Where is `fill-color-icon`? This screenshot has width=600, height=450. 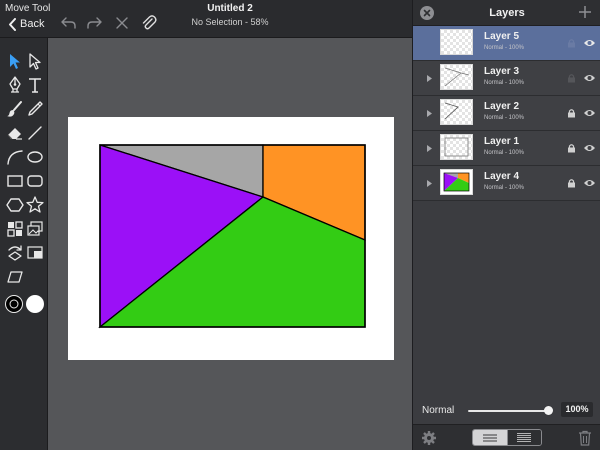 fill-color-icon is located at coordinates (35, 304).